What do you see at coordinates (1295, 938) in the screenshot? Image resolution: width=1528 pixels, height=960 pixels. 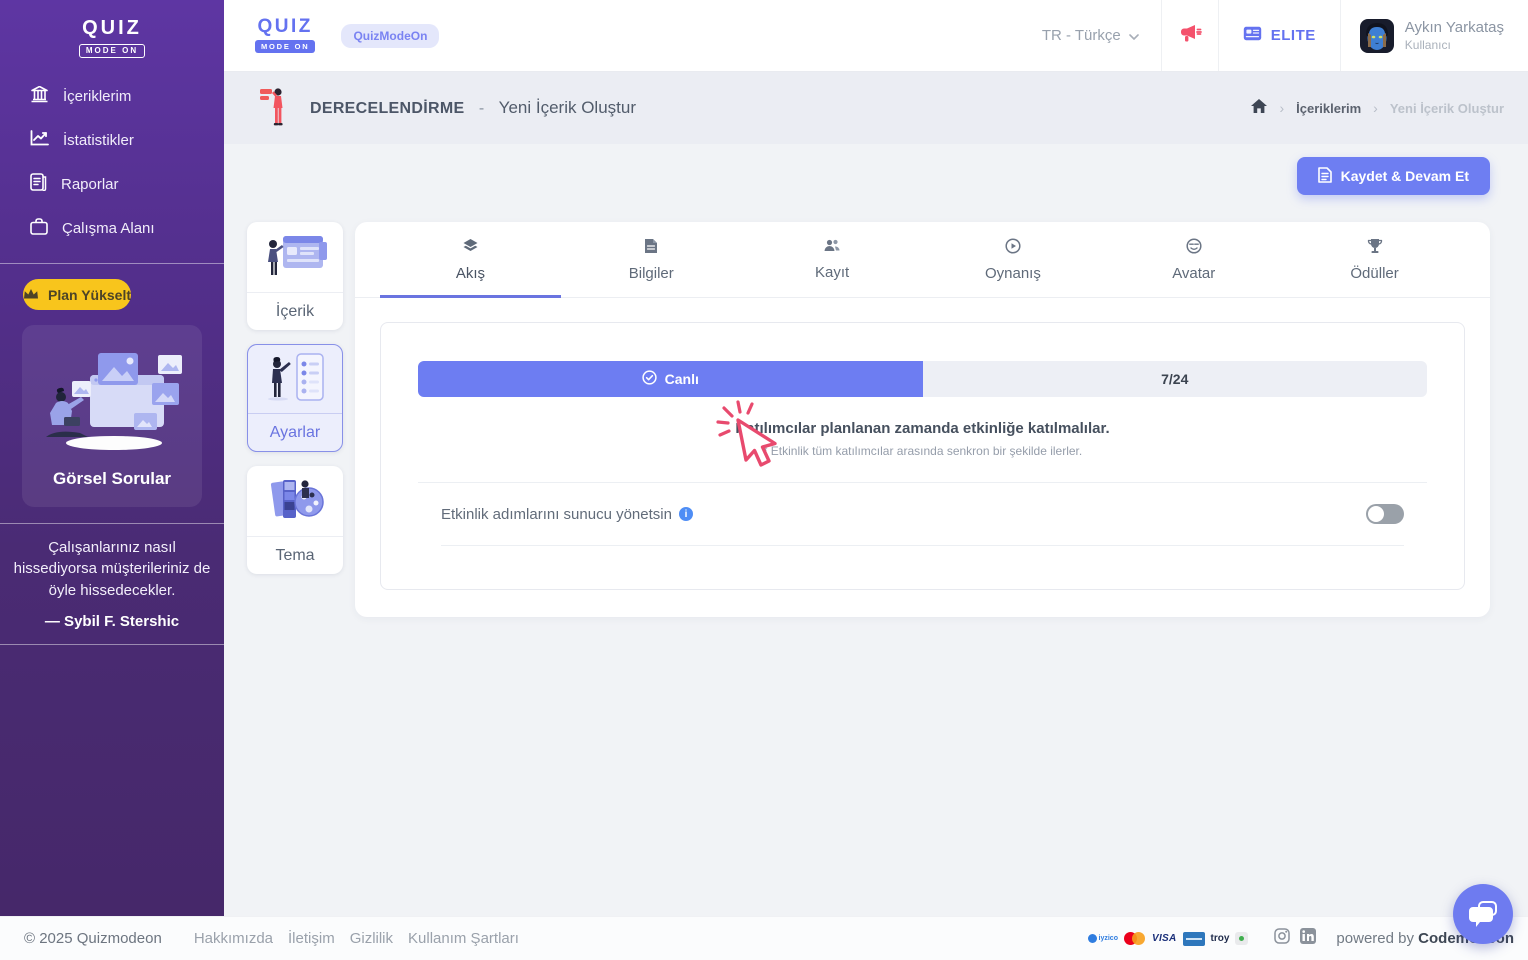 I see `social-icons` at bounding box center [1295, 938].